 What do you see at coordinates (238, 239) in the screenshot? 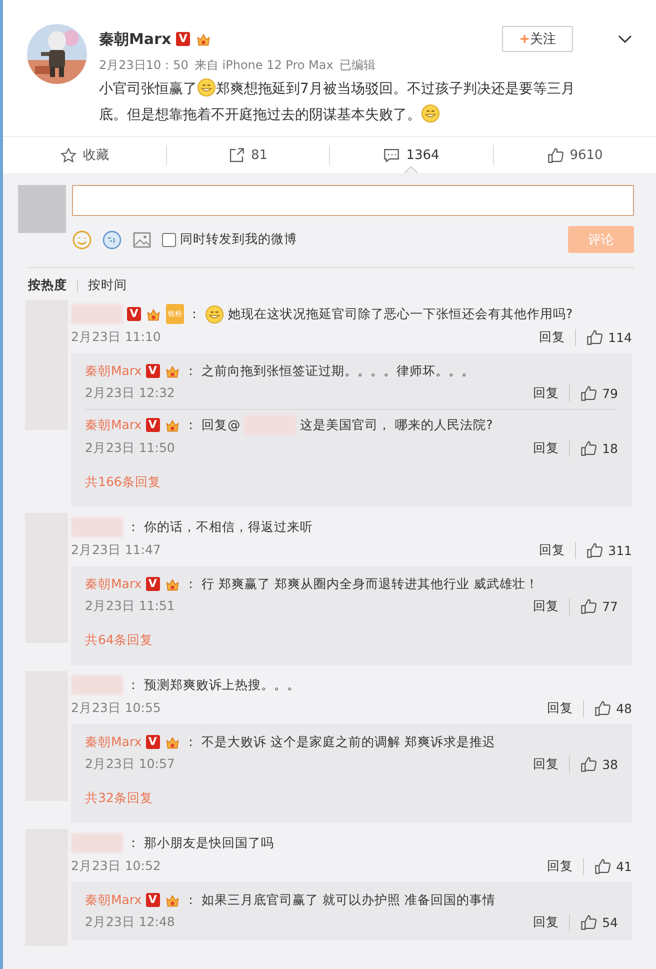
I see `repost-label: 同时转发到我的微博` at bounding box center [238, 239].